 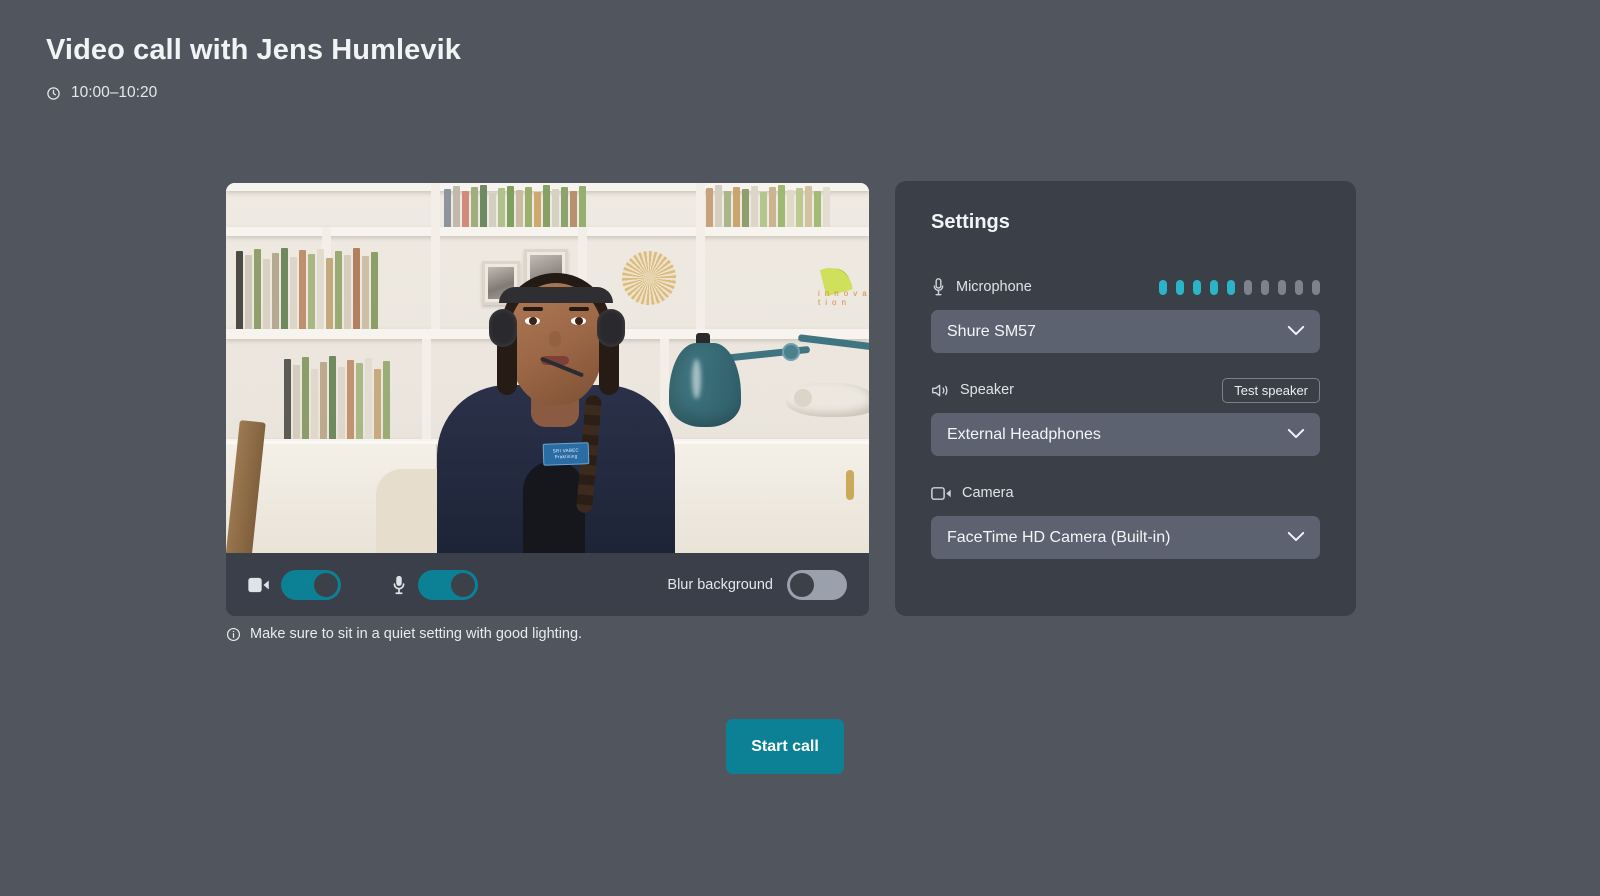 I want to click on camera-select-value: FaceTime HD Camera (Built-in), so click(x=1059, y=537).